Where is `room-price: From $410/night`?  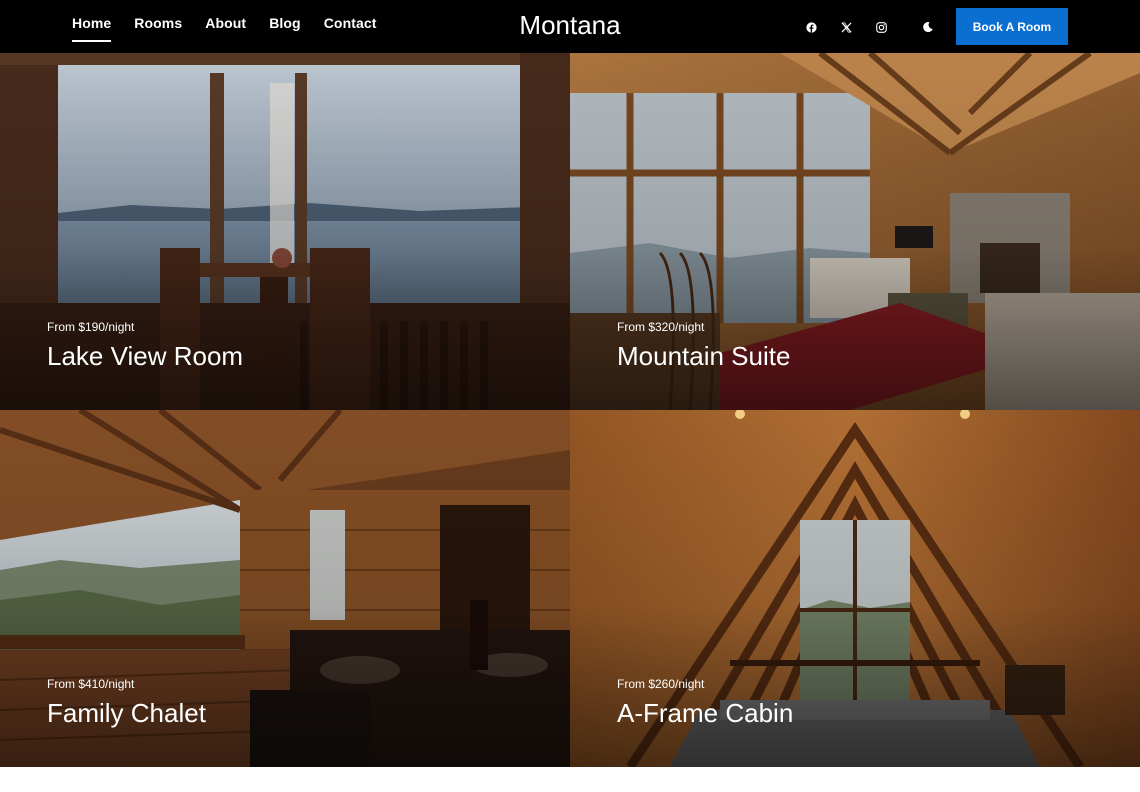 room-price: From $410/night is located at coordinates (91, 684).